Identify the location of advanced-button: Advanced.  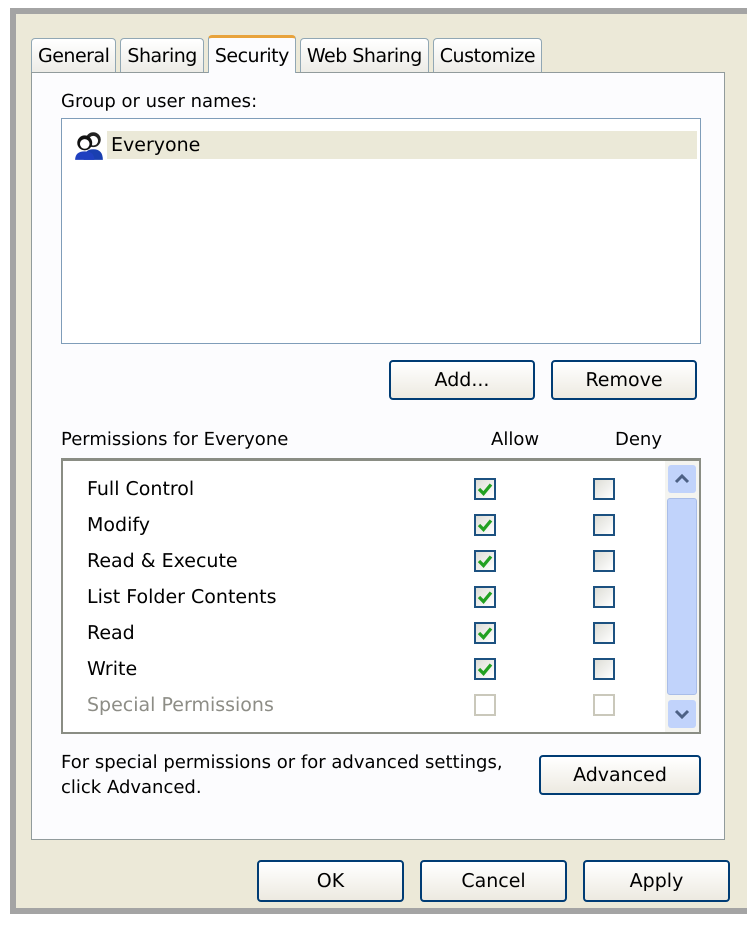
(620, 775).